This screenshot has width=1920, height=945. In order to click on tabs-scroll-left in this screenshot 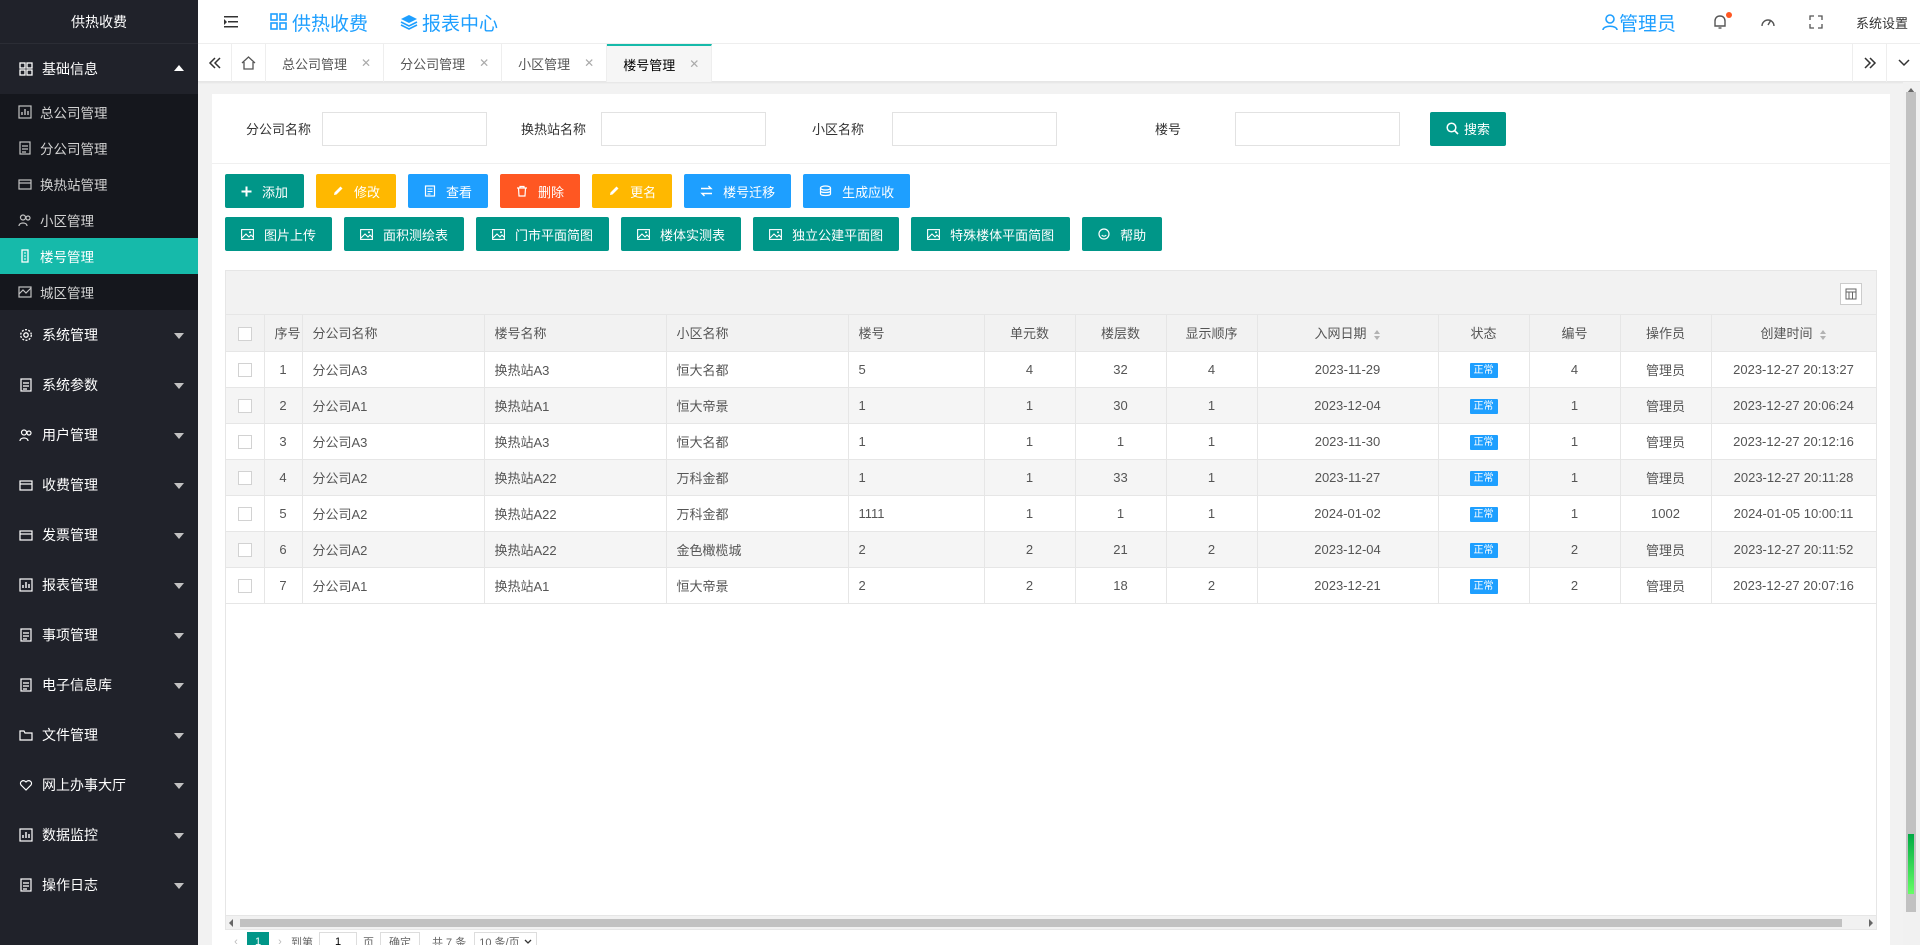, I will do `click(215, 63)`.